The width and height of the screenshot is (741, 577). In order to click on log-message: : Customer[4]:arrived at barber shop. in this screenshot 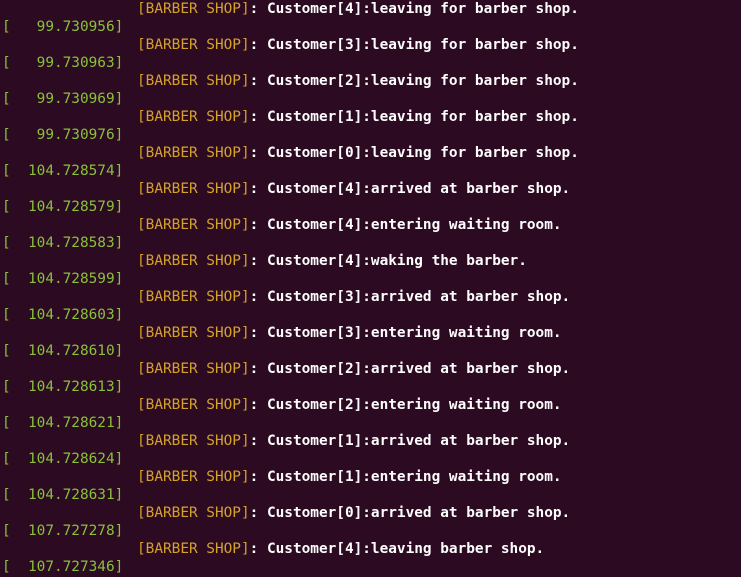, I will do `click(410, 189)`.